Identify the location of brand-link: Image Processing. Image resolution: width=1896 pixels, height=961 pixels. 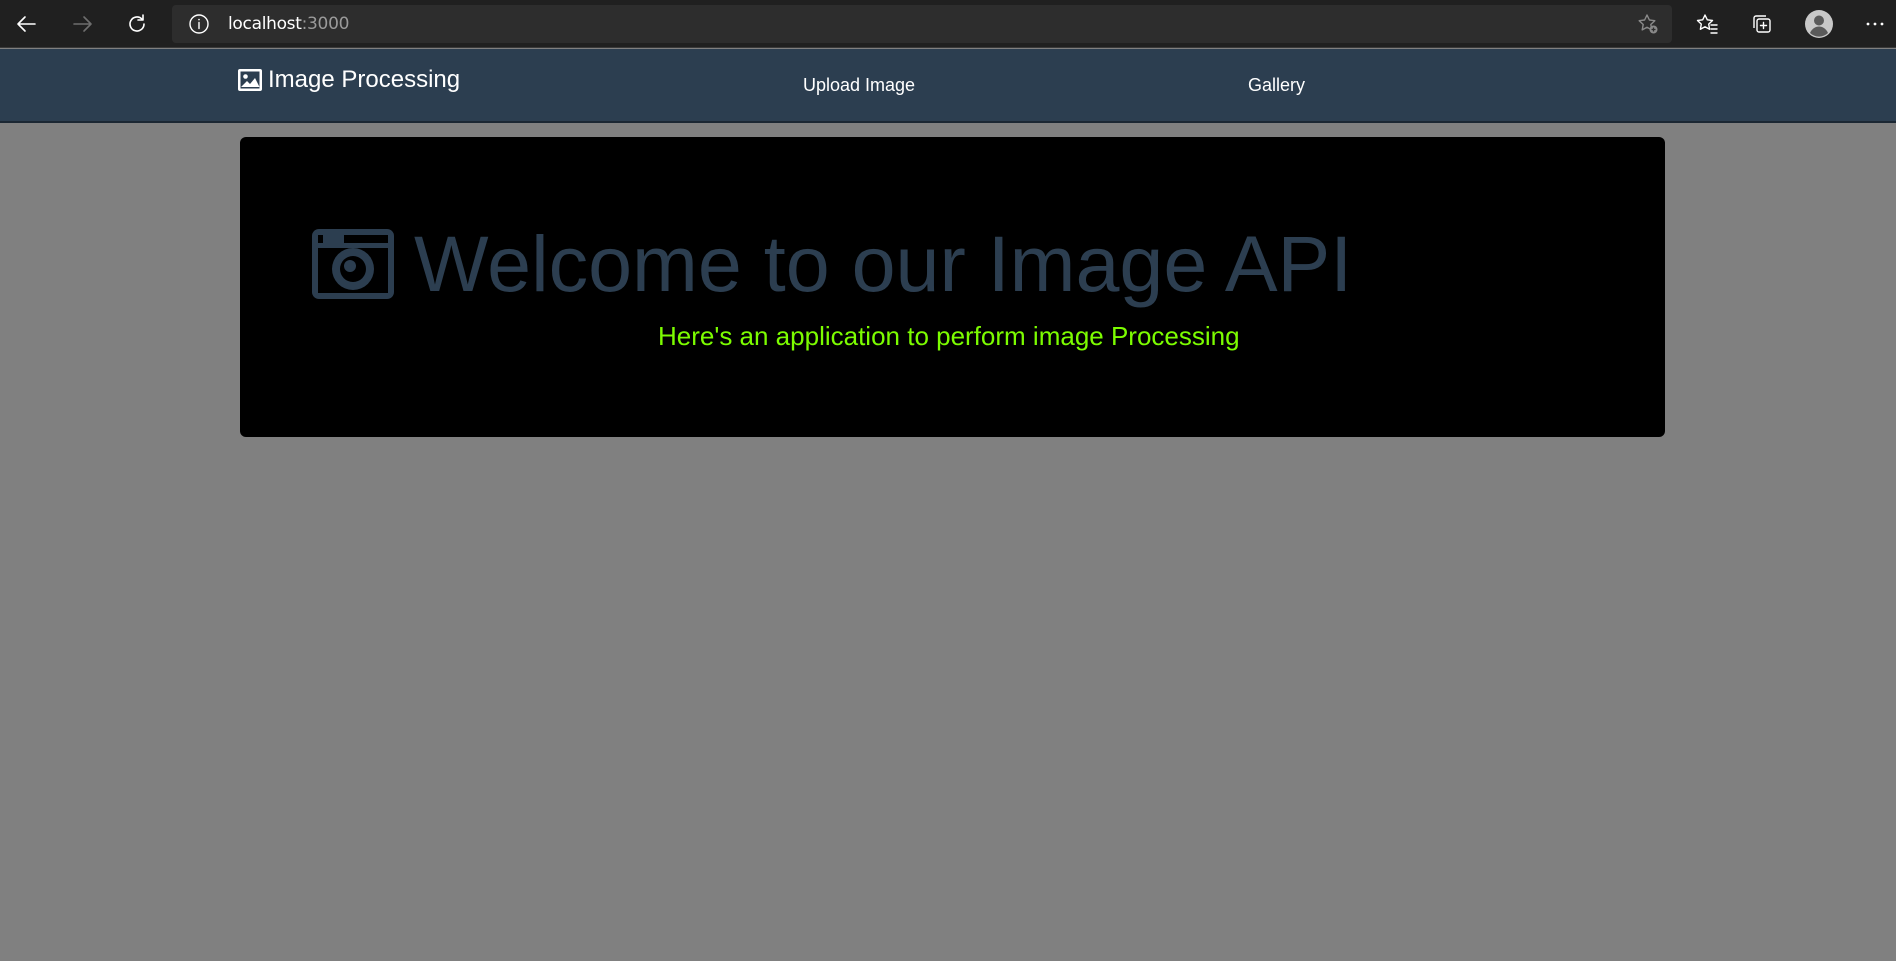
(349, 80).